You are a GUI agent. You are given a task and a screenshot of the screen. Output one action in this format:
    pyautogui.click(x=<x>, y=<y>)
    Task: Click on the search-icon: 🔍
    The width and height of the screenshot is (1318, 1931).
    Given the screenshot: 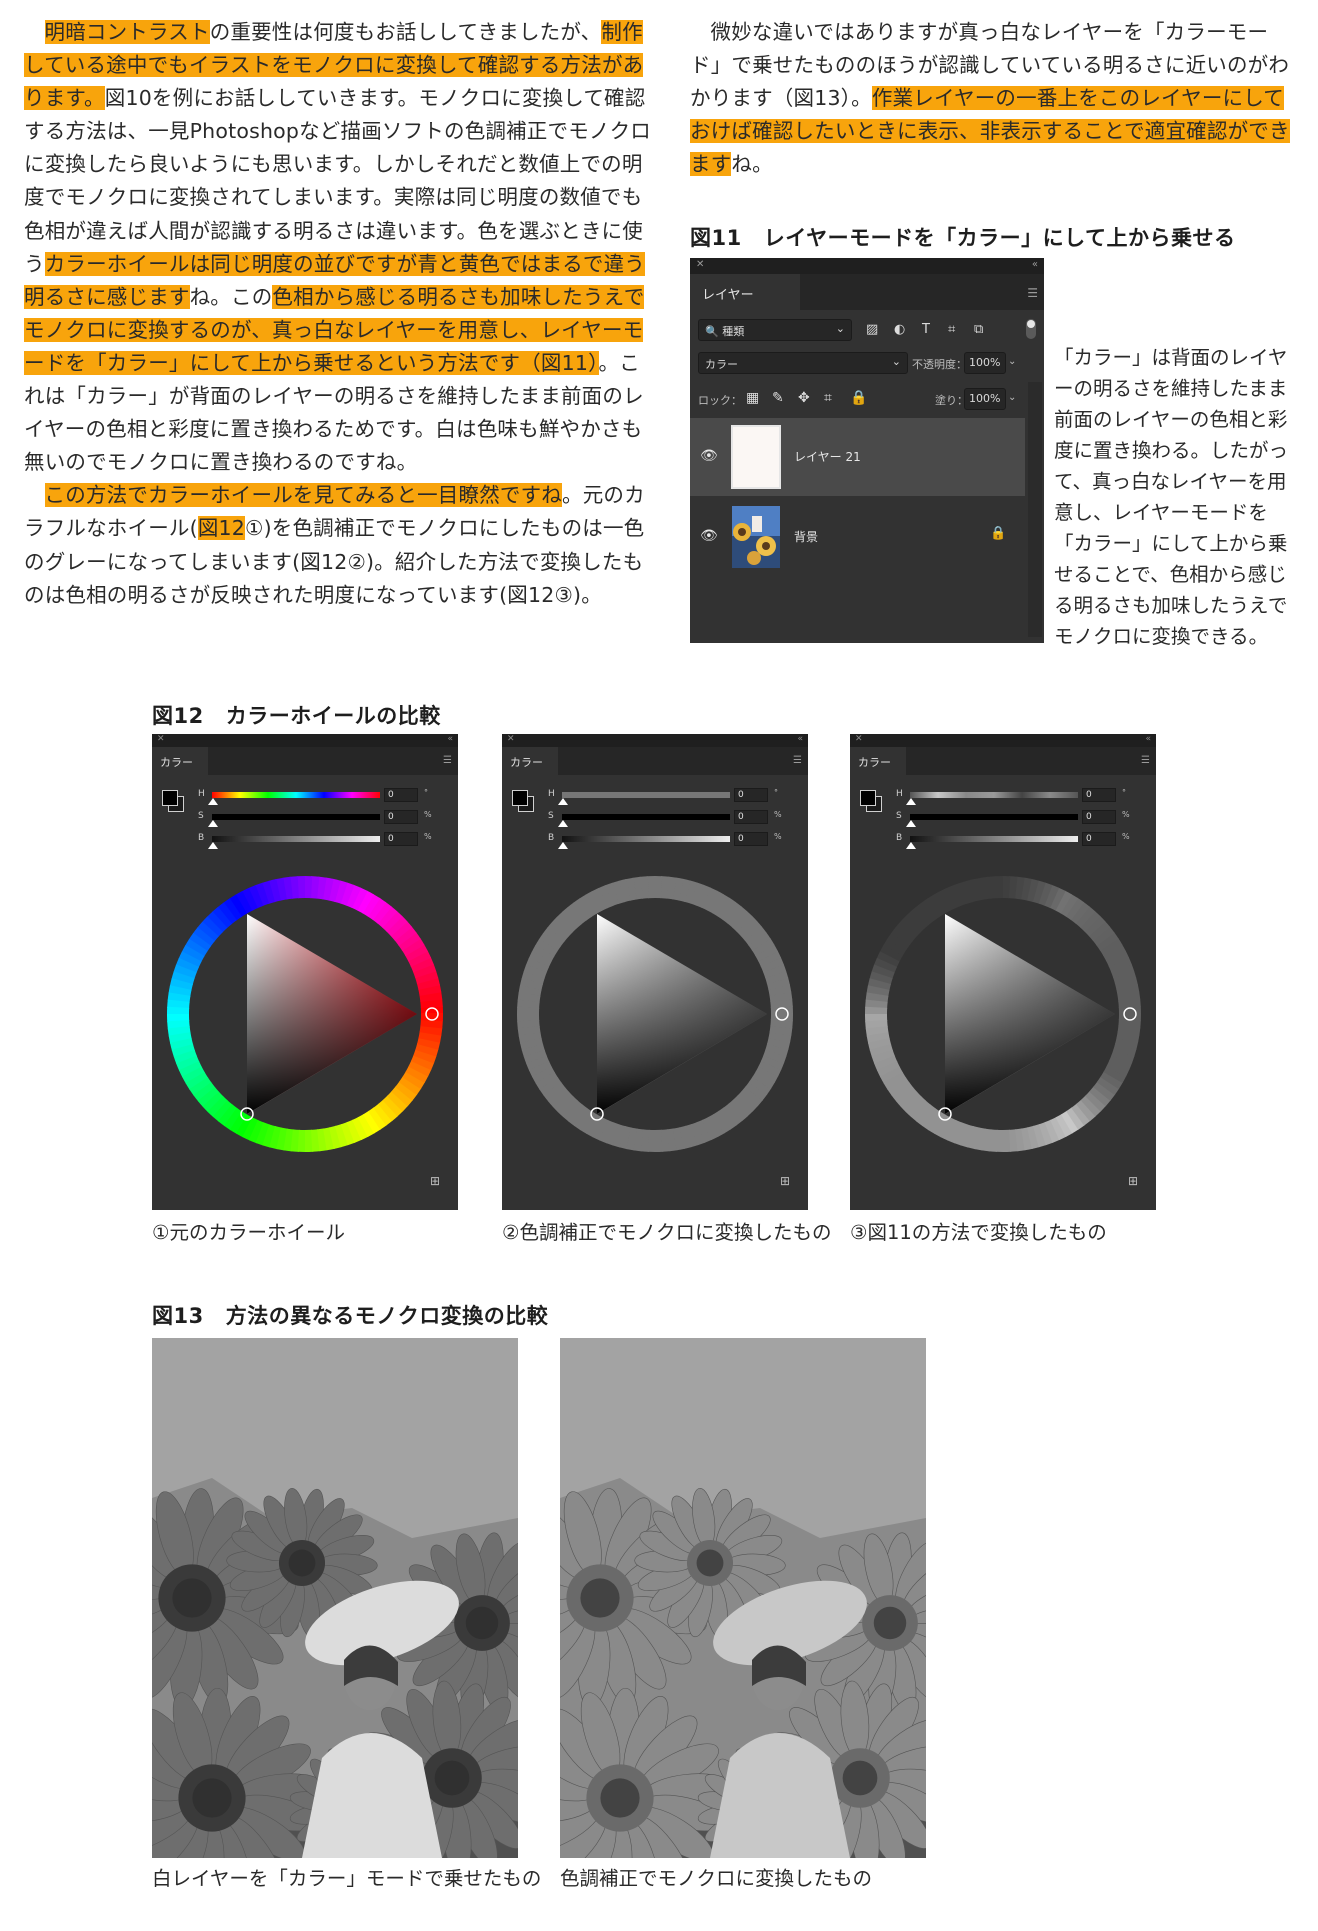 What is the action you would take?
    pyautogui.click(x=712, y=331)
    